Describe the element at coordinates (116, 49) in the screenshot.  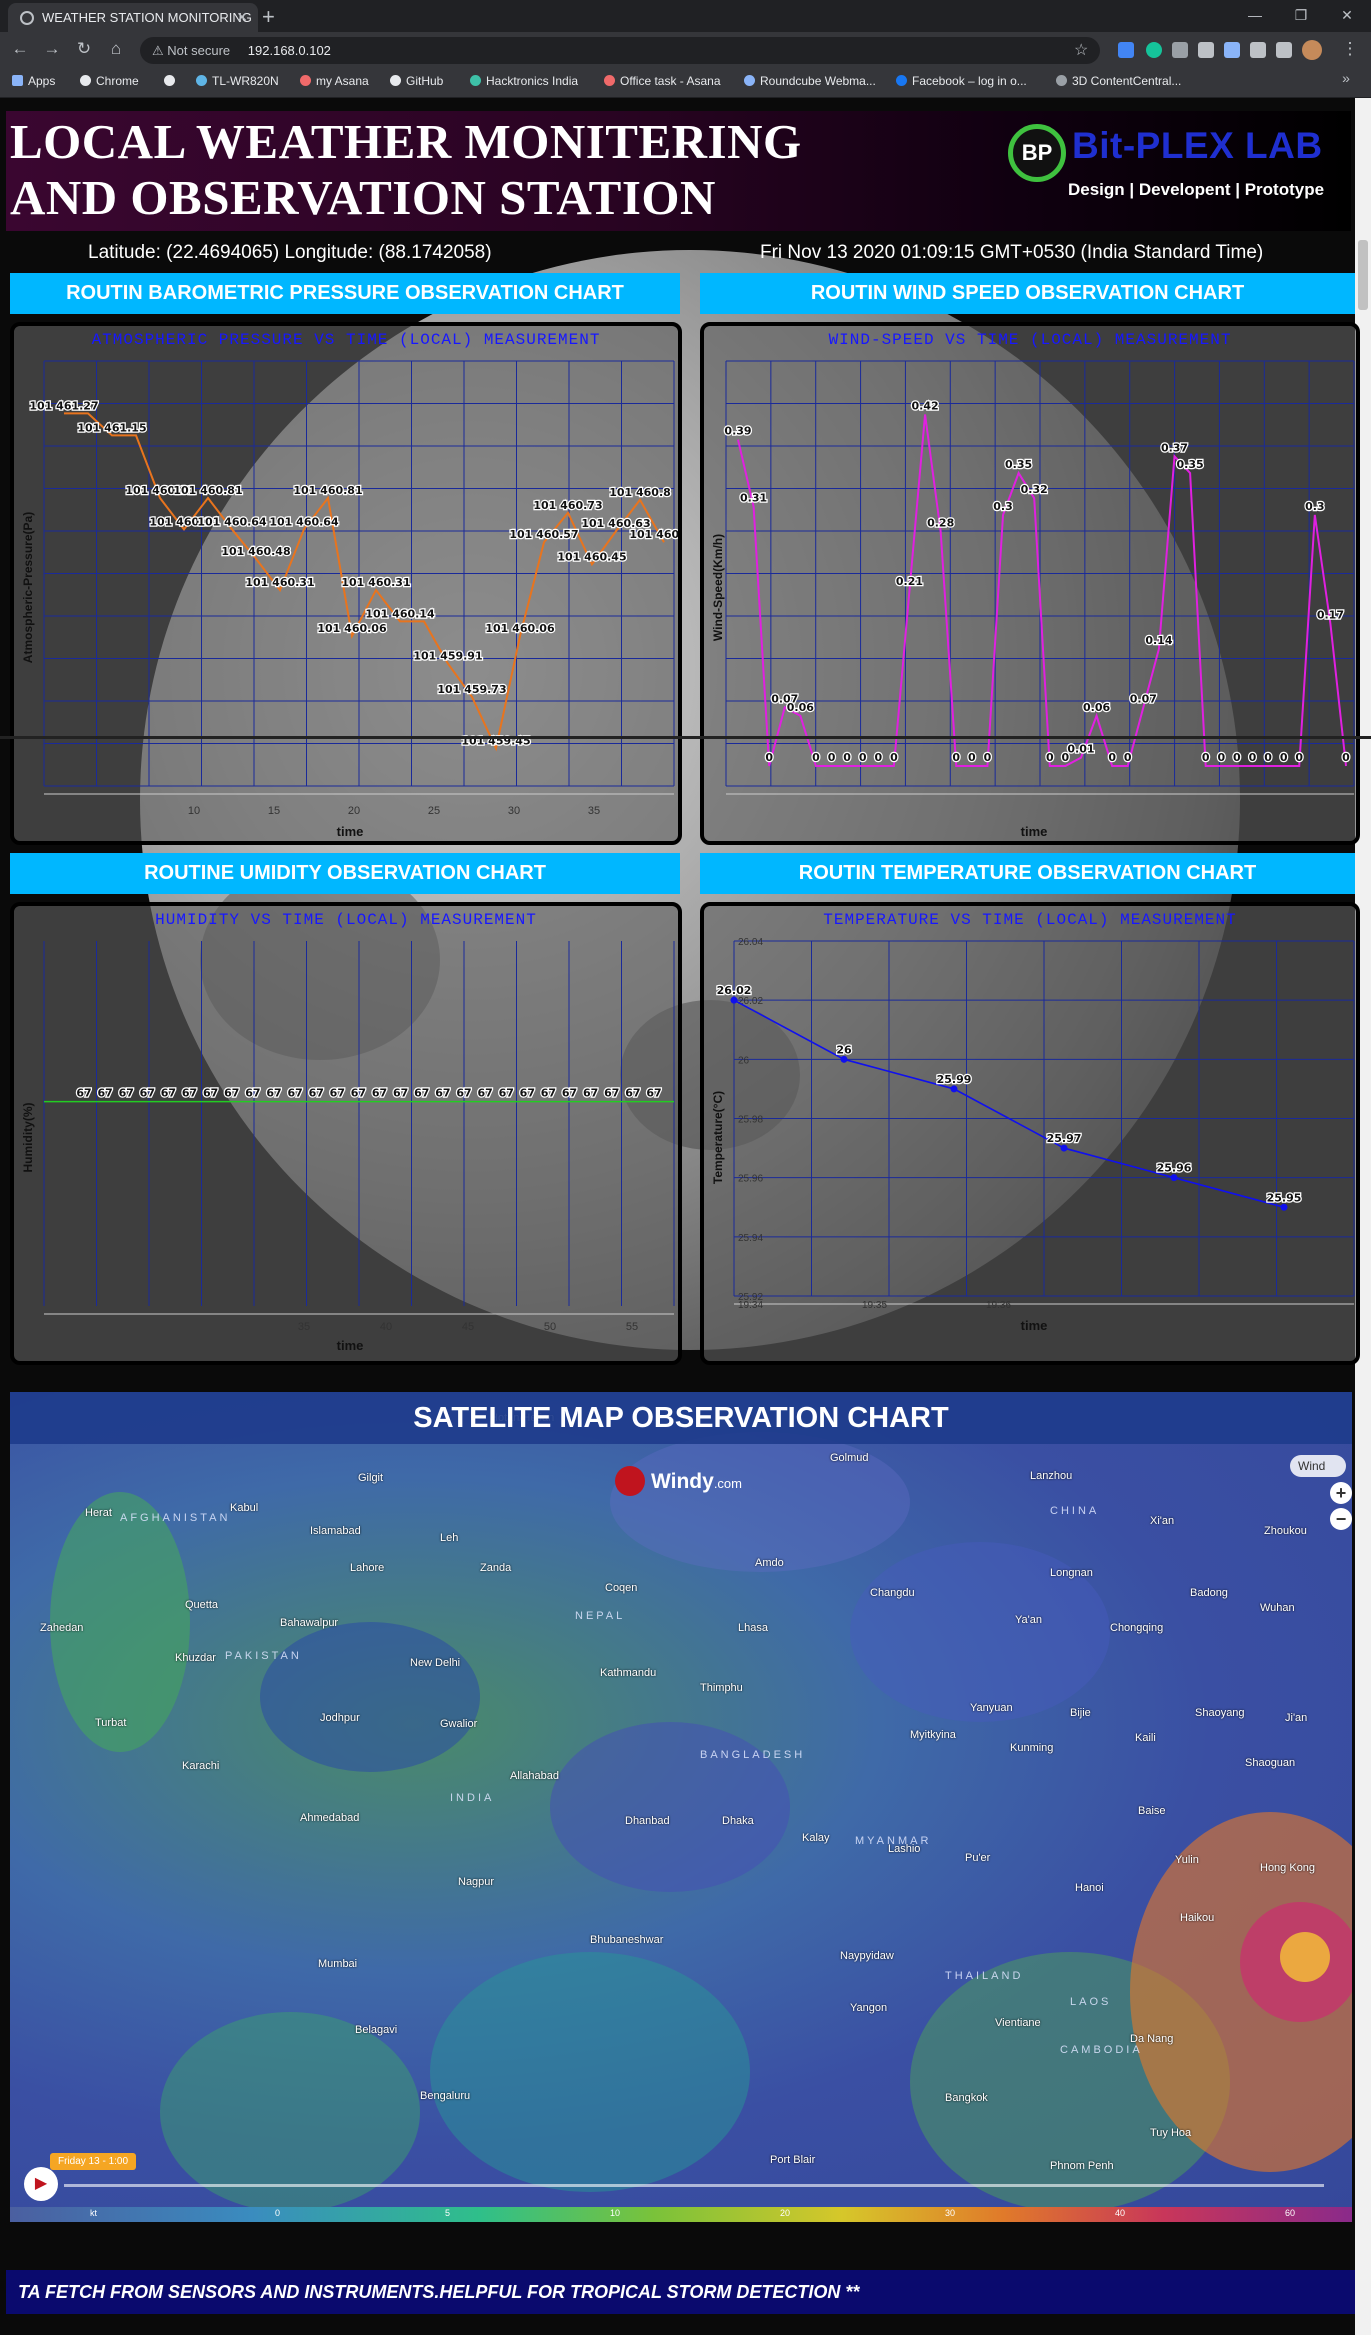
I see `home-icon: ⌂` at that location.